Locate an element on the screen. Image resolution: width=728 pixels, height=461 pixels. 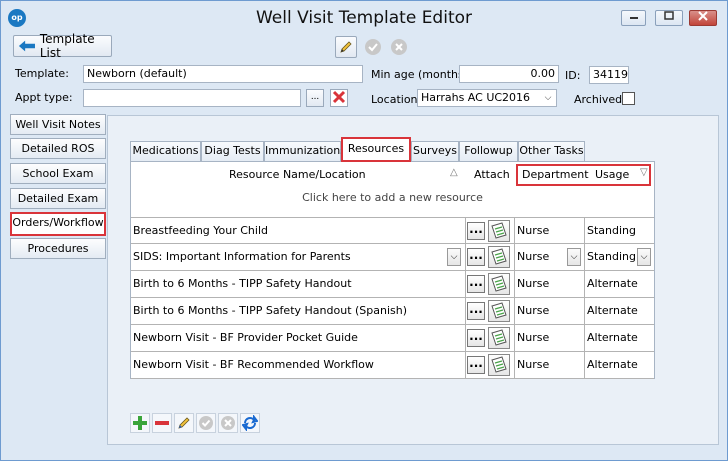
add-icon is located at coordinates (140, 423).